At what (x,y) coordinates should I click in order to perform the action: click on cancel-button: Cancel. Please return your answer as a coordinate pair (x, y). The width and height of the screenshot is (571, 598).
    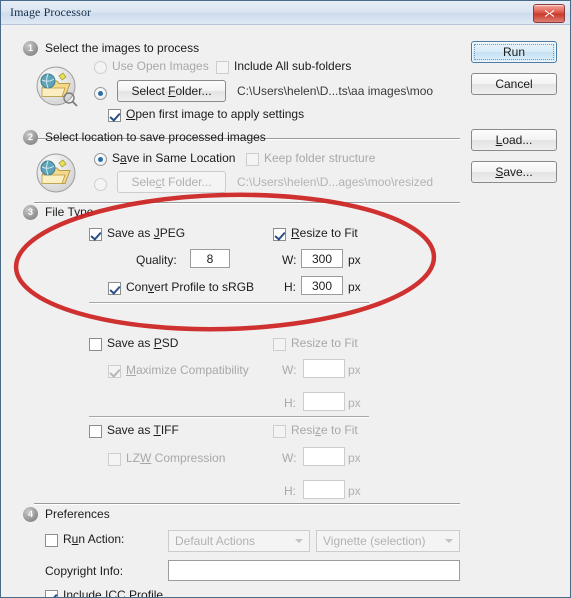
    Looking at the image, I should click on (514, 84).